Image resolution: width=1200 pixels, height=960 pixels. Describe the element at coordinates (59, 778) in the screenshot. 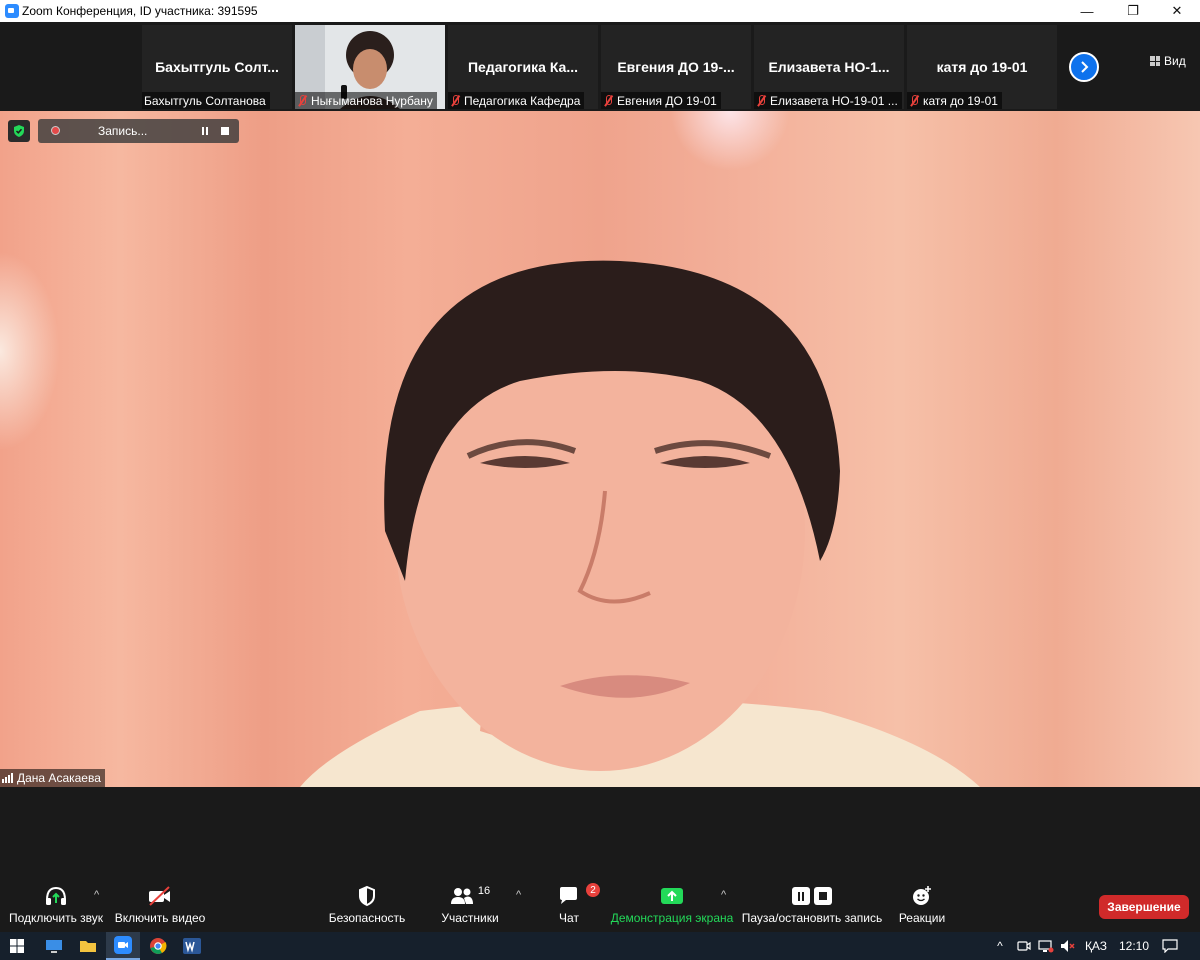

I see `active-speaker-name: Дана Асакаева` at that location.